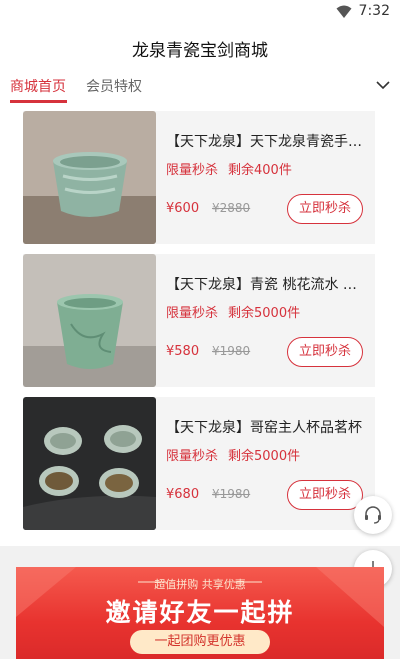 The height and width of the screenshot is (659, 400). I want to click on stock-remaining: 剩余400件, so click(260, 170).